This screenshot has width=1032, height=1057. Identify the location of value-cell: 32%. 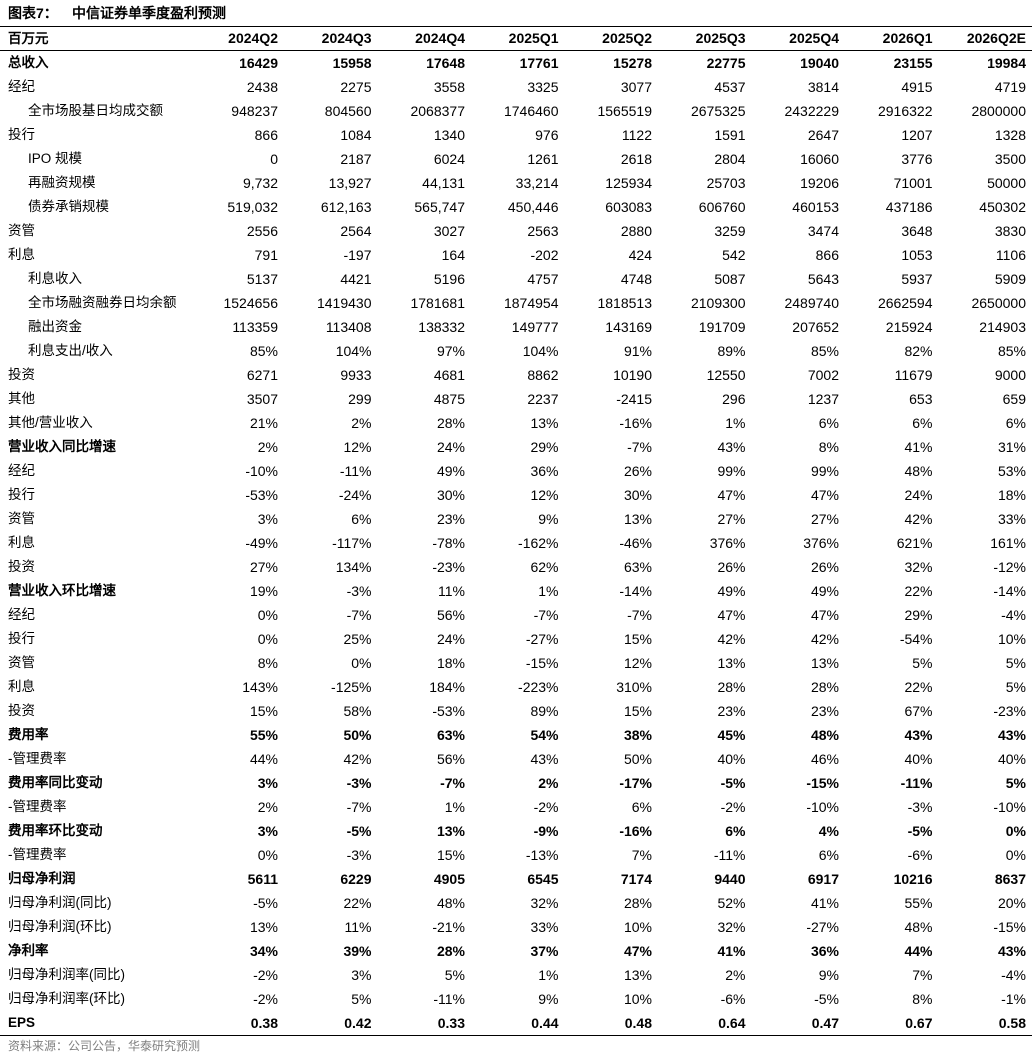
(731, 927).